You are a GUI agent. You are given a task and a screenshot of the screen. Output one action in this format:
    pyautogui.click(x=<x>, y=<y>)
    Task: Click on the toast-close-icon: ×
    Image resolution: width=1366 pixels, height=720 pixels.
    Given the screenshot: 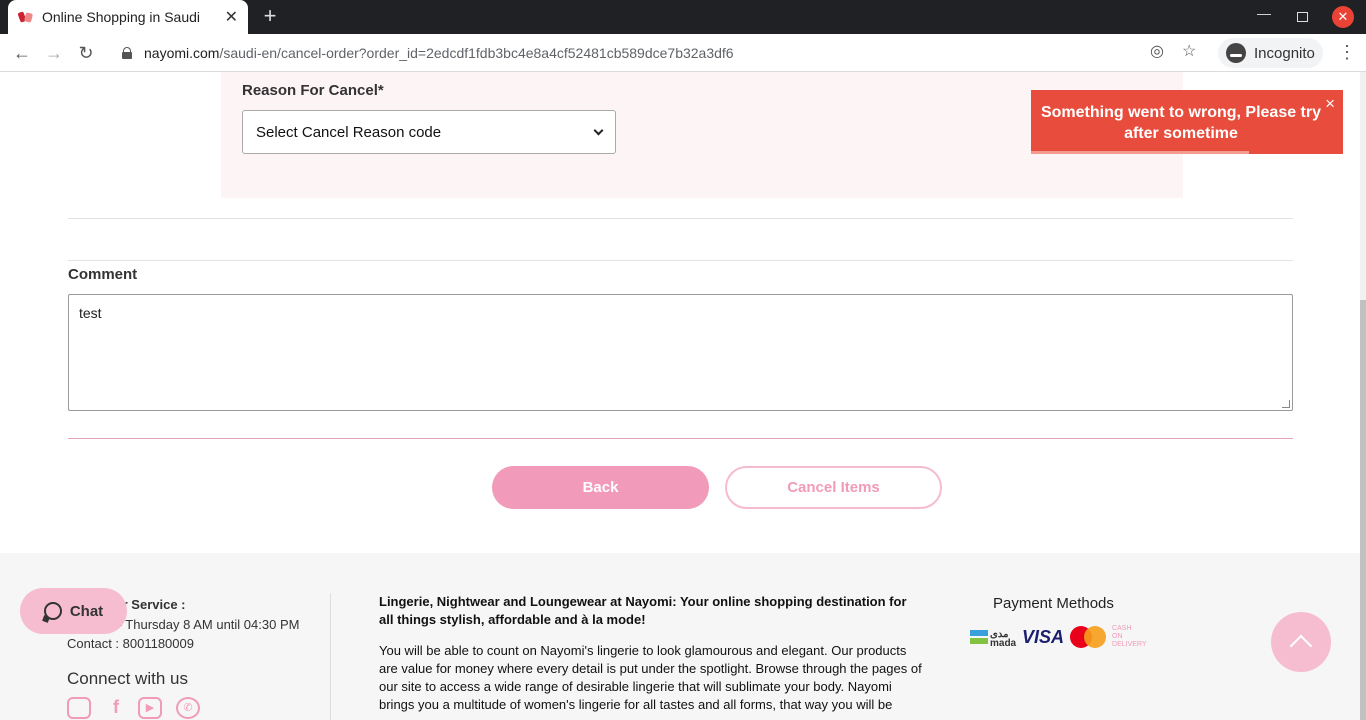 What is the action you would take?
    pyautogui.click(x=1330, y=104)
    